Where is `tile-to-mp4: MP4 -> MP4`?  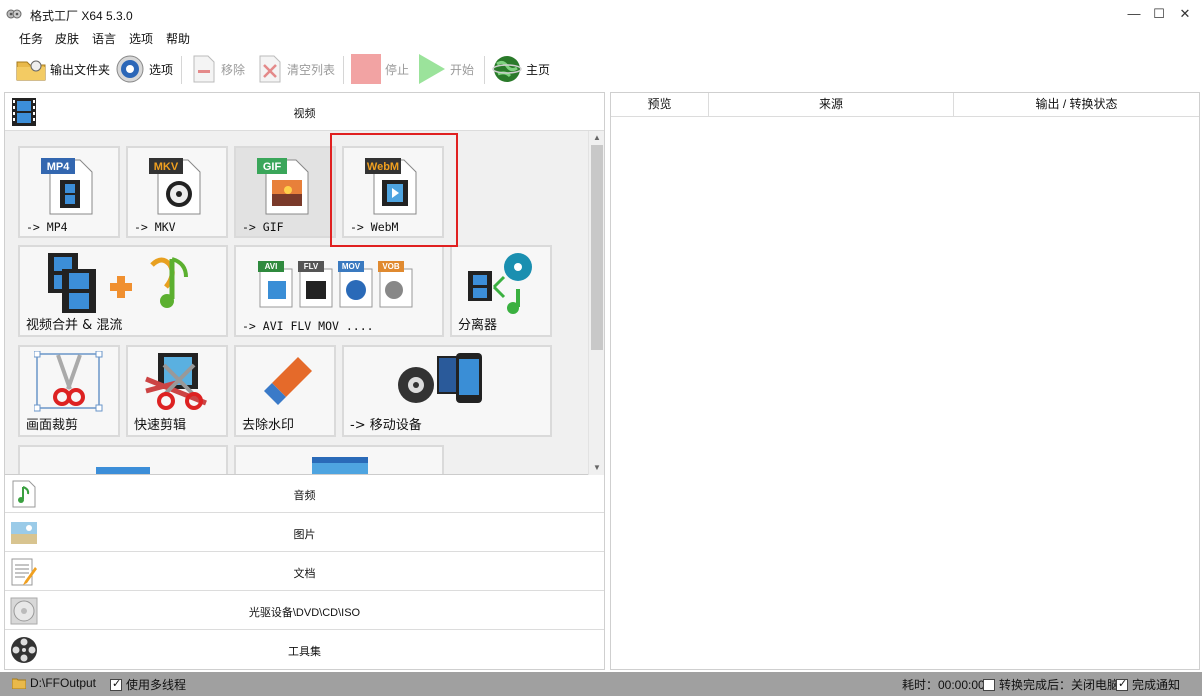 tile-to-mp4: MP4 -> MP4 is located at coordinates (69, 192).